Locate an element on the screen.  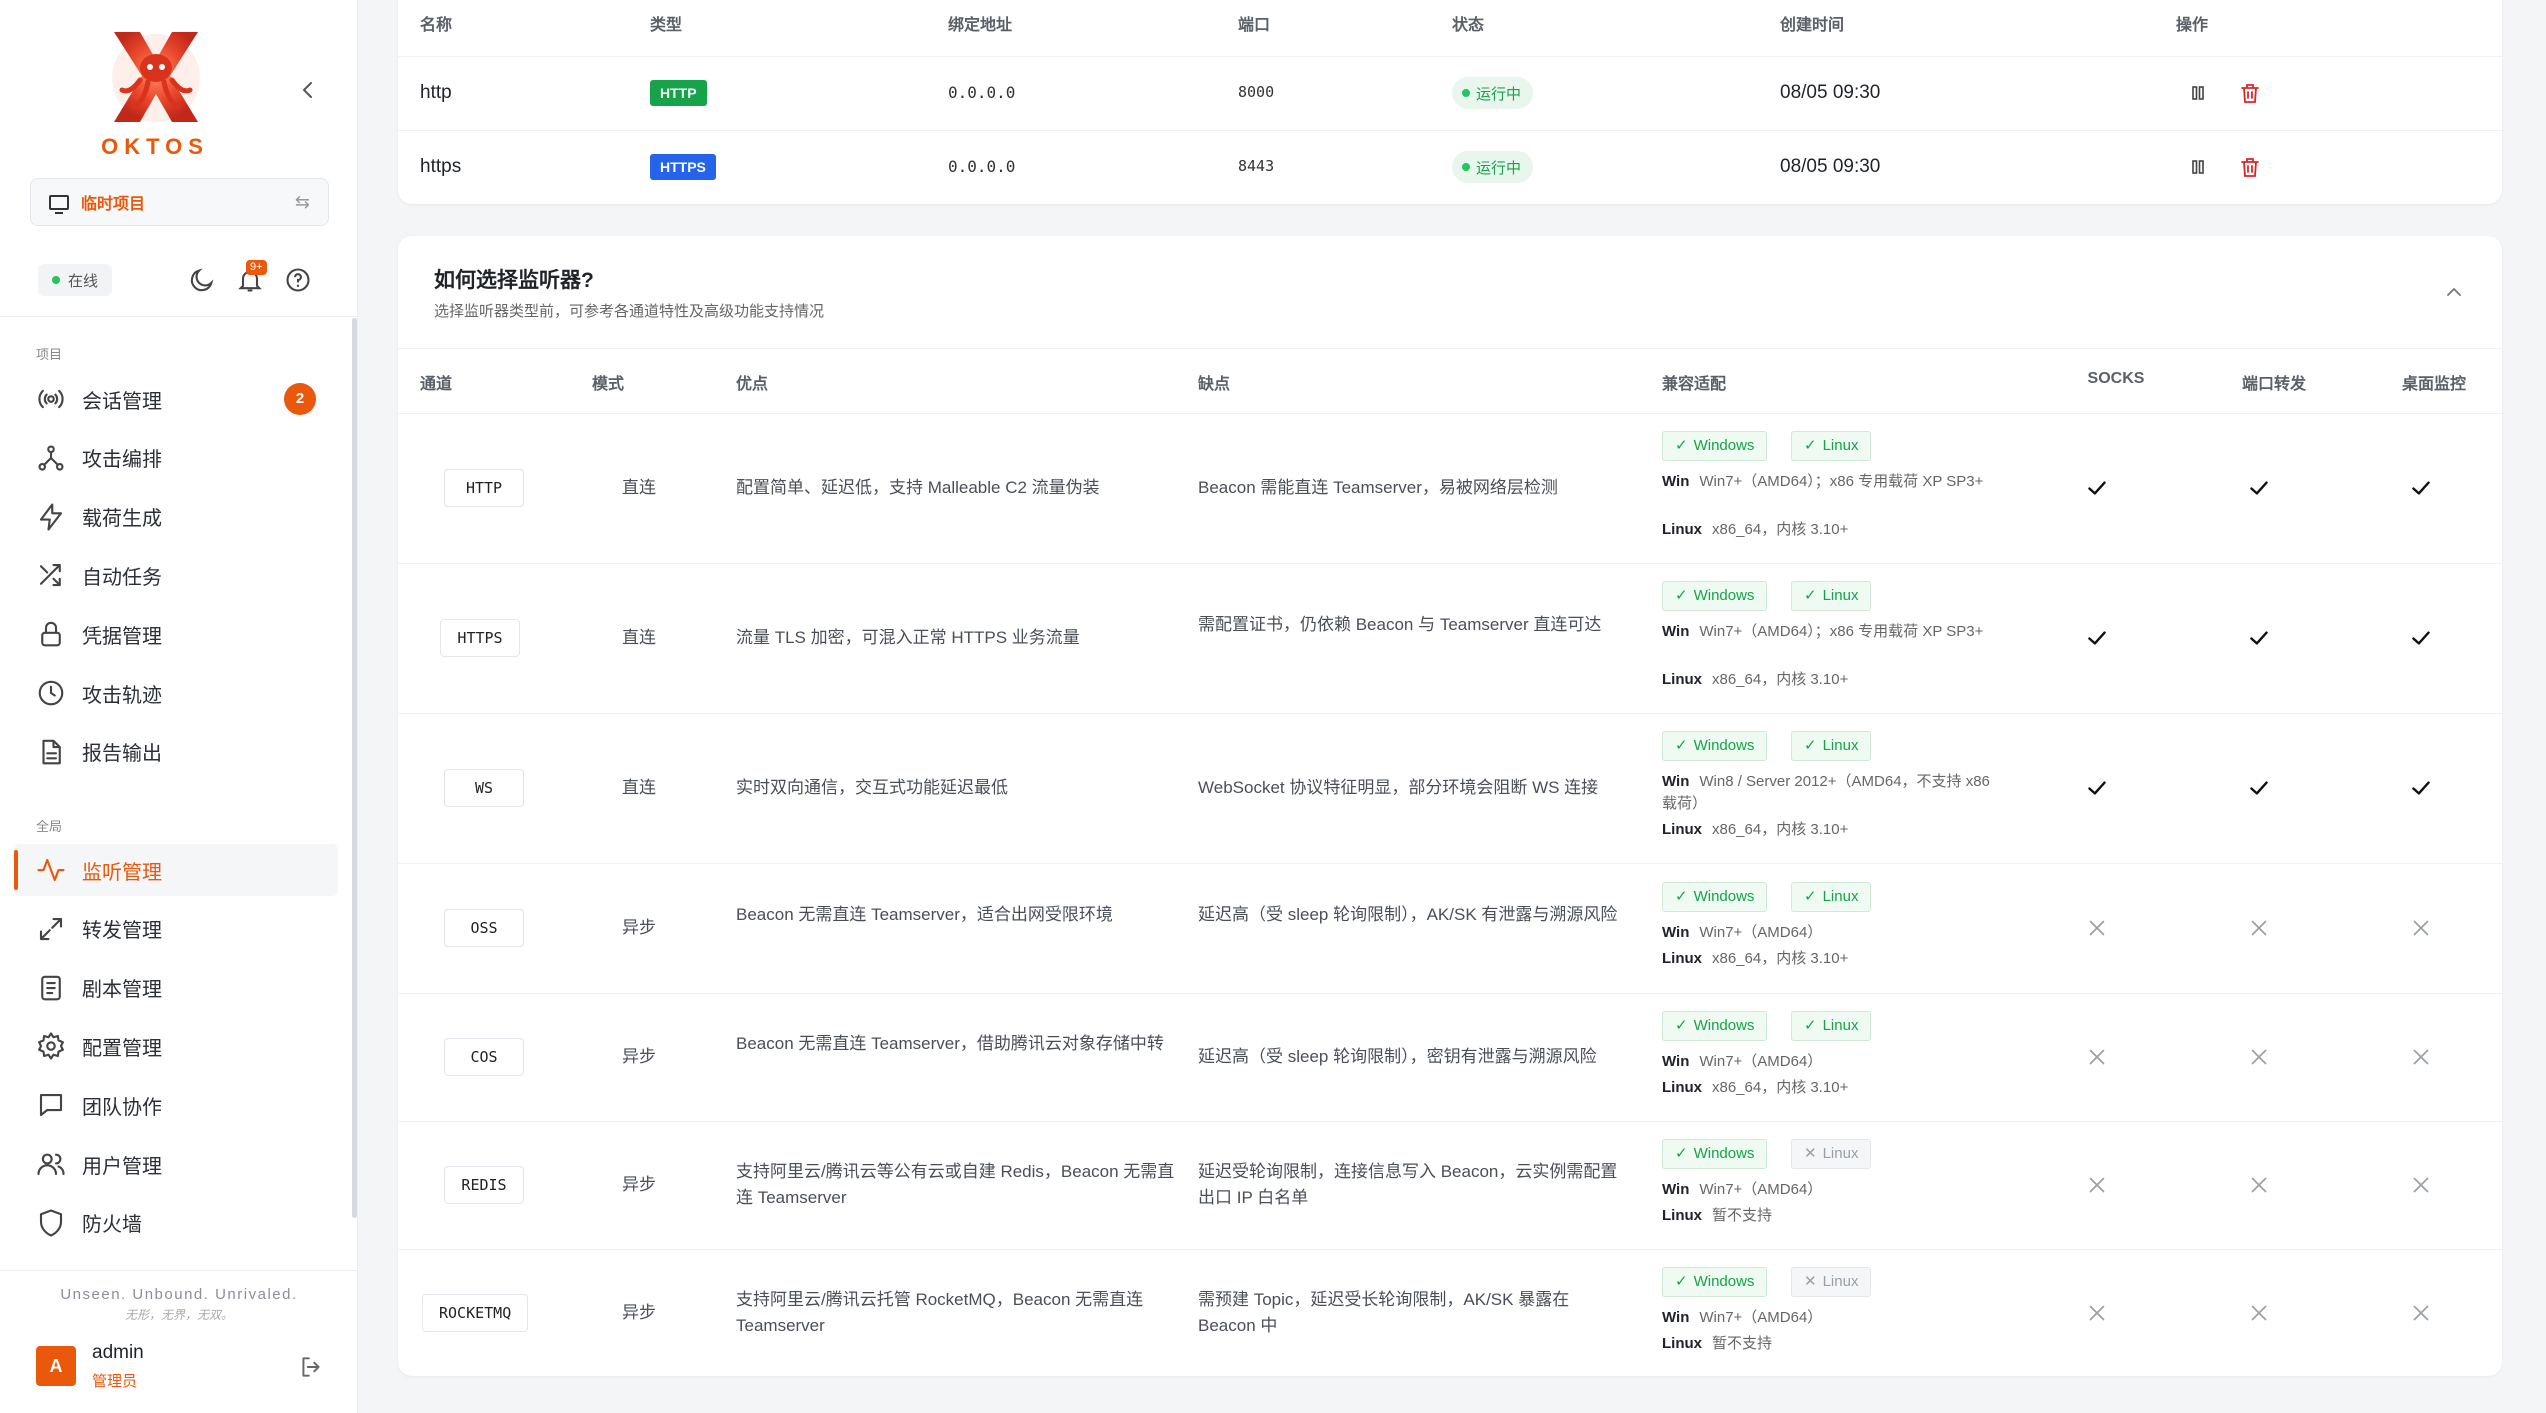
windows-compat-detail: Win Win7+（AMD64） is located at coordinates (1832, 933).